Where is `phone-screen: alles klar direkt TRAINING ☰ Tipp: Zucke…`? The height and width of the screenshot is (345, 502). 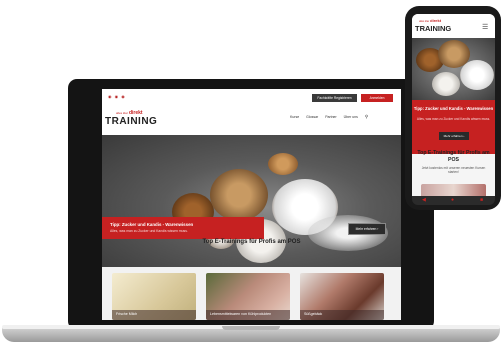 phone-screen: alles klar direkt TRAINING ☰ Tipp: Zucke… is located at coordinates (453, 108).